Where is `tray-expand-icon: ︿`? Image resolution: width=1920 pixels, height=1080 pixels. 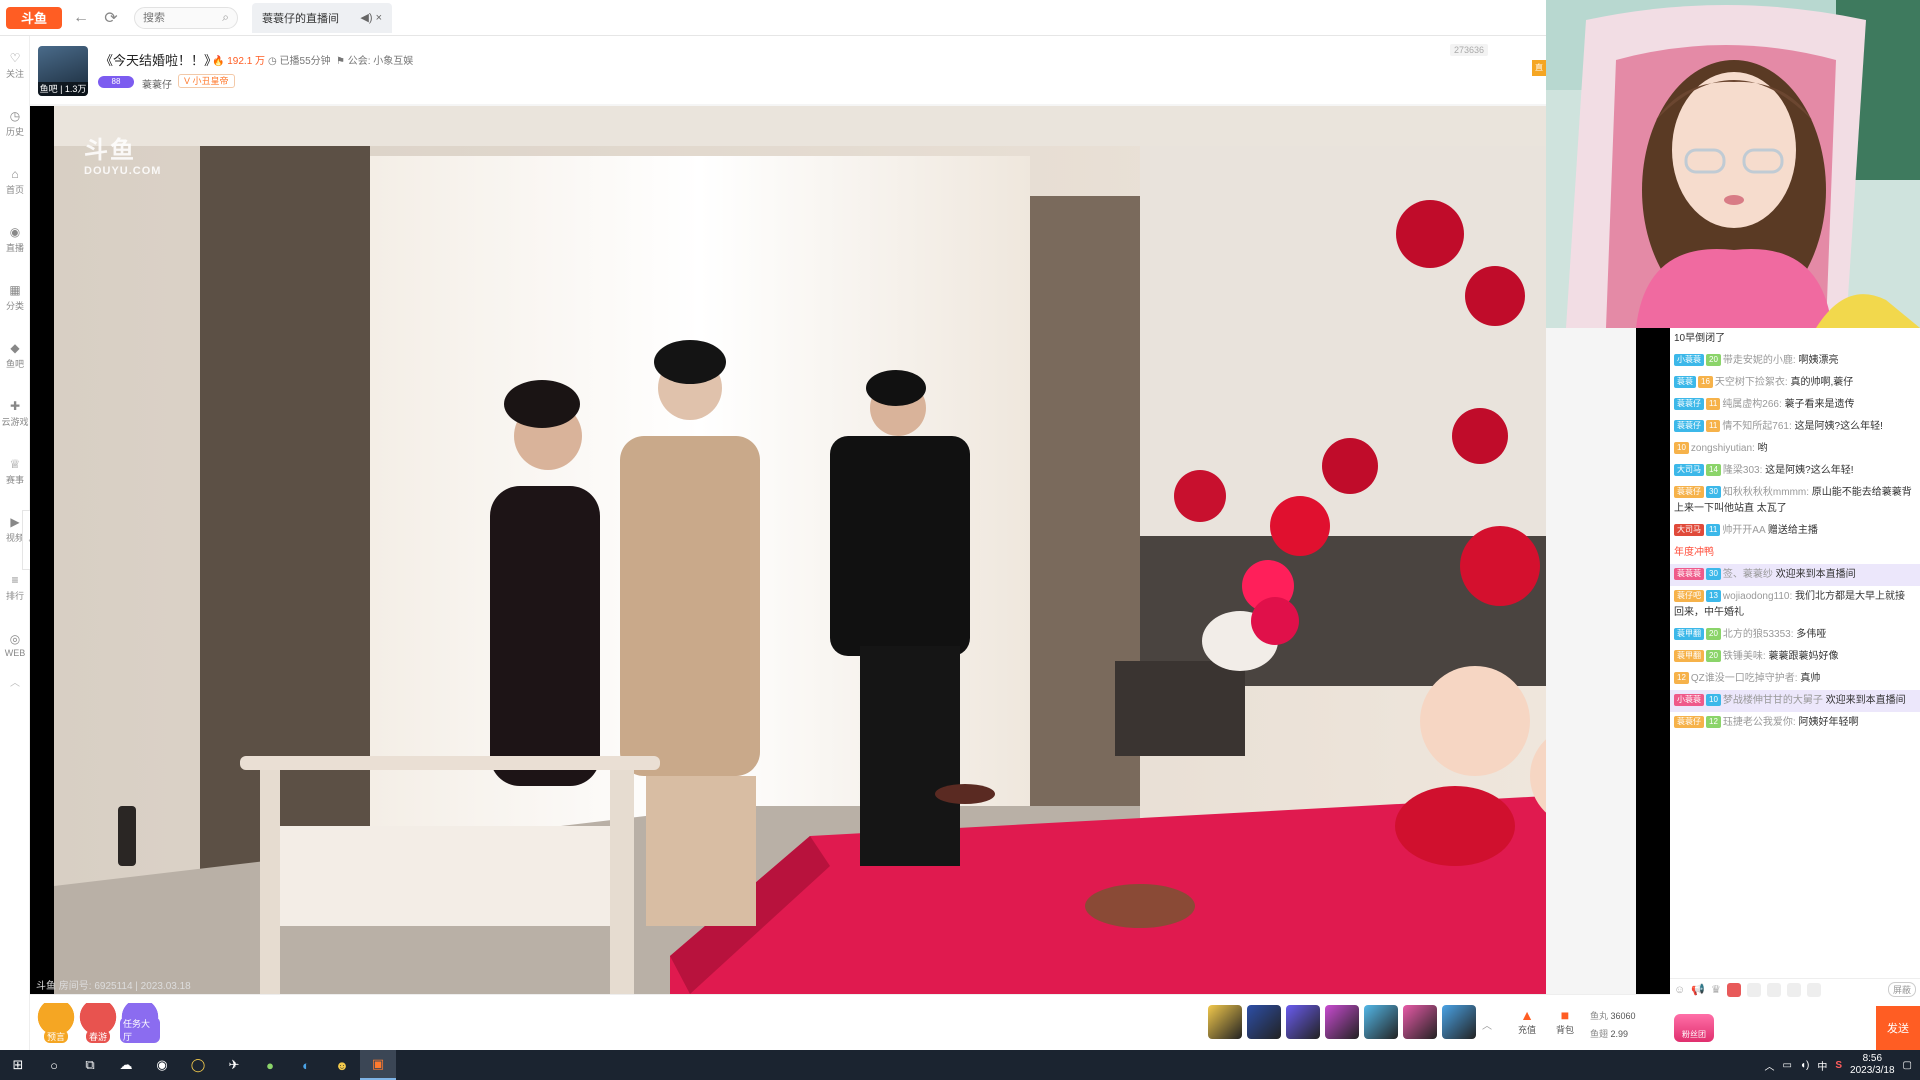 tray-expand-icon: ︿ is located at coordinates (1770, 1065).